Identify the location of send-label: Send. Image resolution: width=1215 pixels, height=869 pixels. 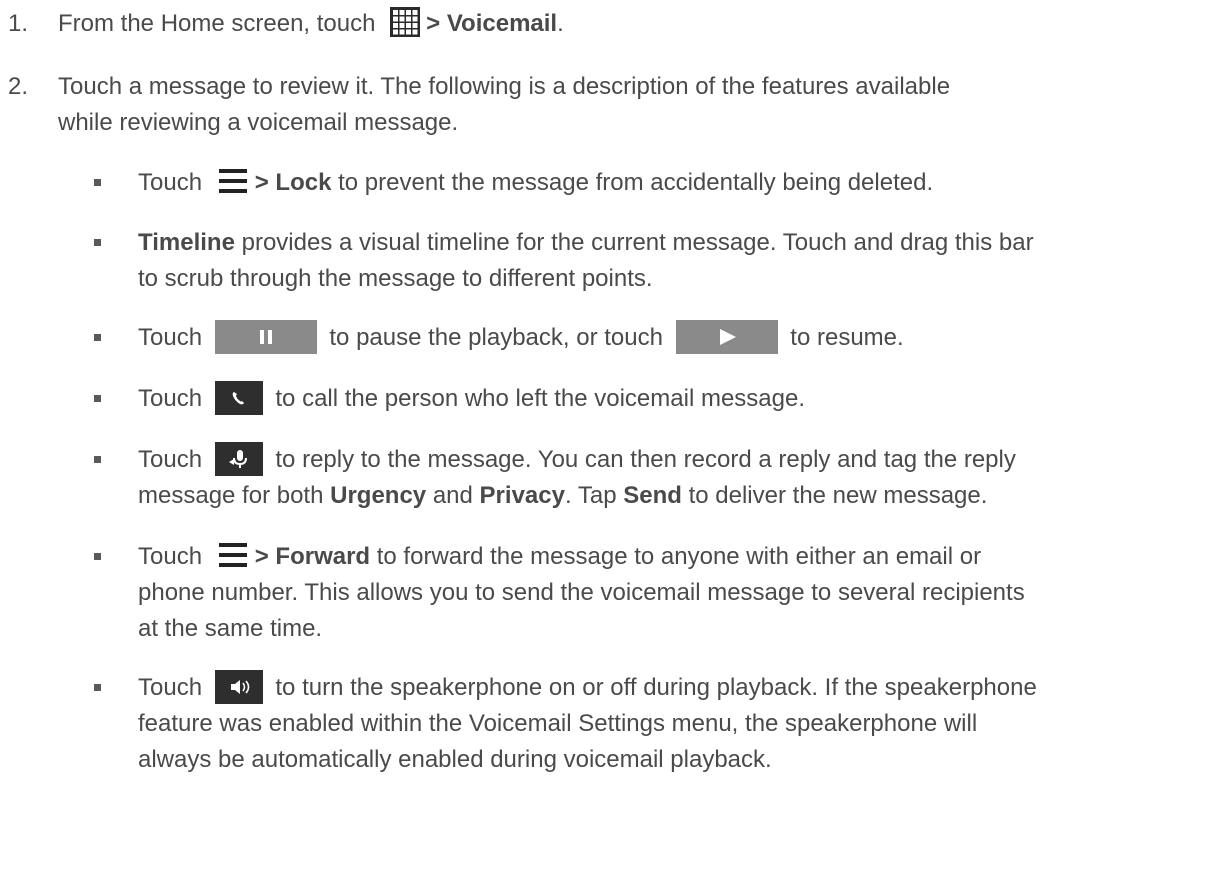
(652, 495).